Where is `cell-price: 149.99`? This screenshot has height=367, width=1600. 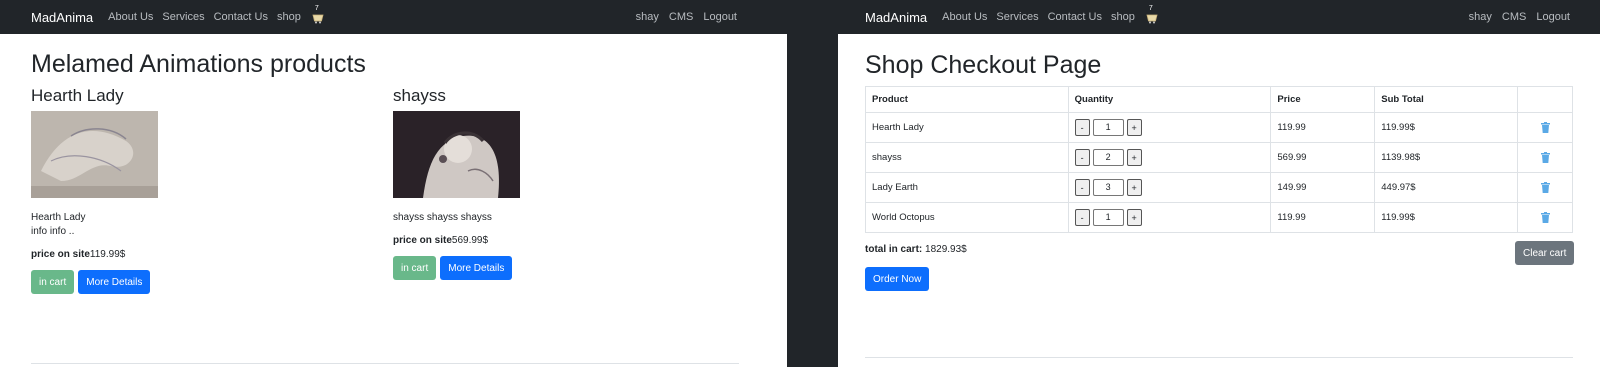 cell-price: 149.99 is located at coordinates (1323, 187).